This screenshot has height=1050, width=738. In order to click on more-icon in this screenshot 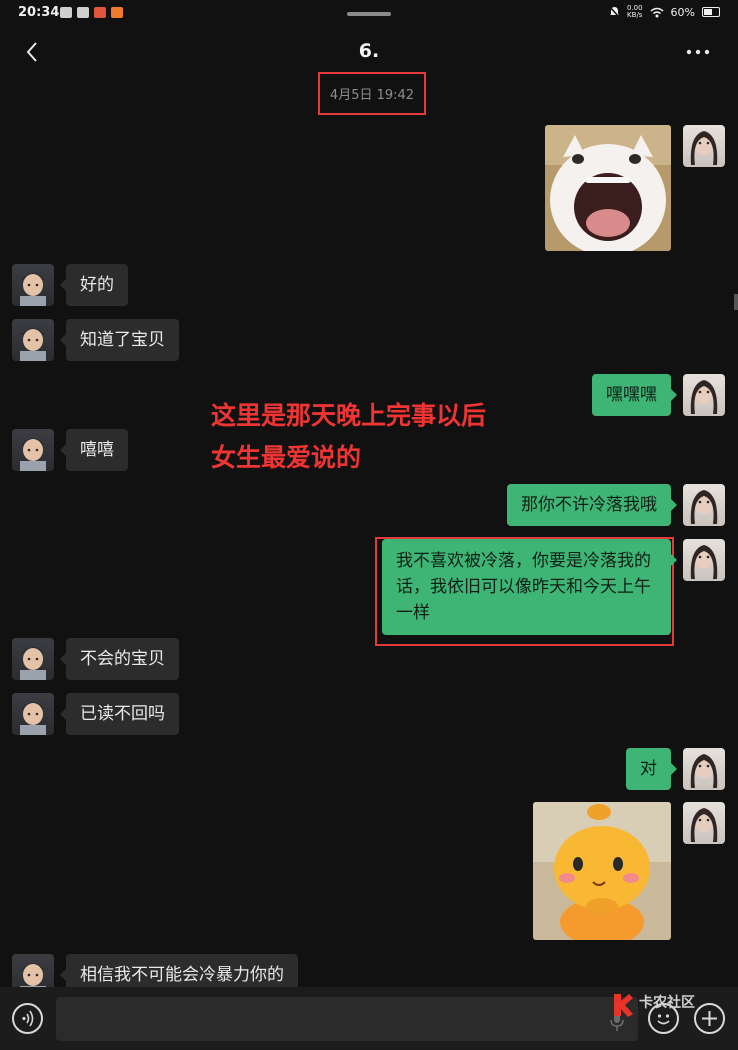, I will do `click(698, 52)`.